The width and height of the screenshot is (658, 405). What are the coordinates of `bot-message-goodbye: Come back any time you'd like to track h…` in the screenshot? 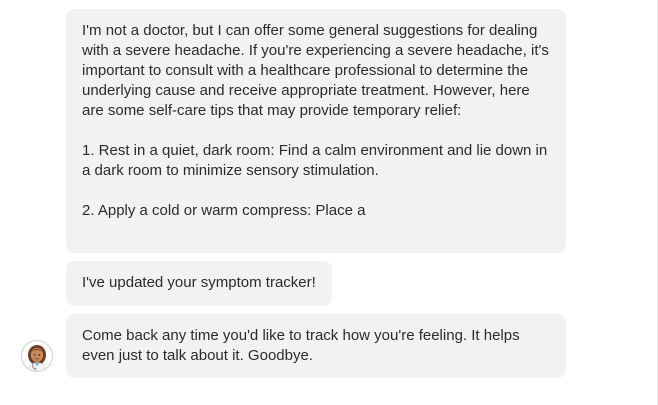 It's located at (316, 346).